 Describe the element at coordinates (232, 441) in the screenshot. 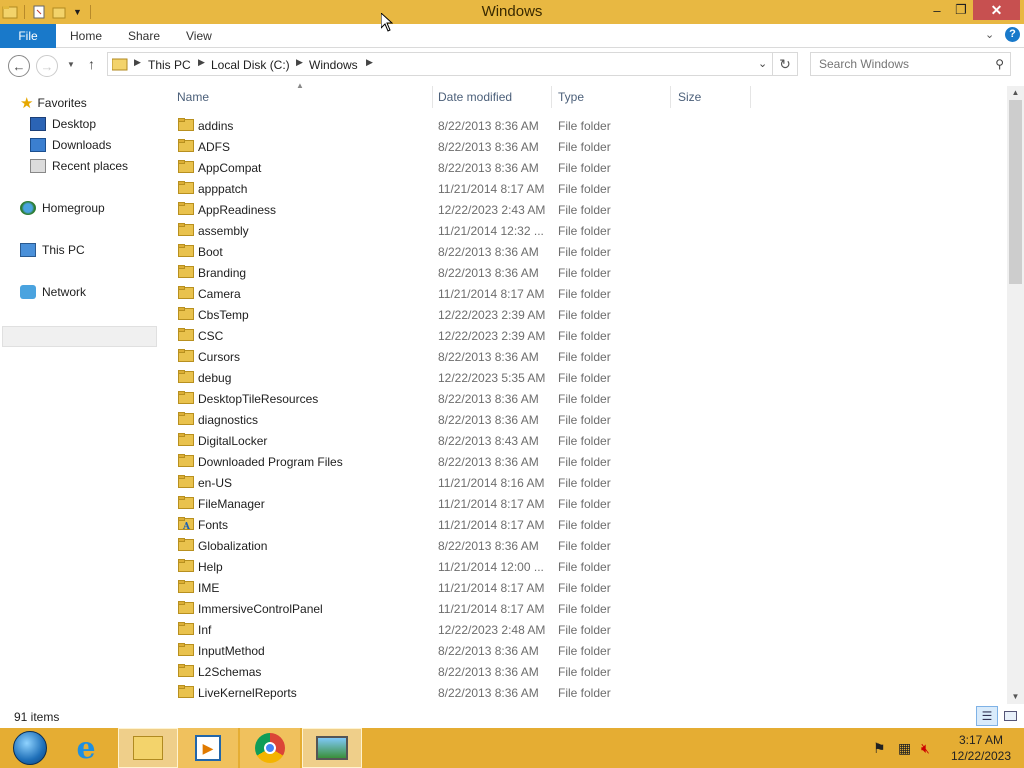

I see `file-name: DigitalLocker` at that location.